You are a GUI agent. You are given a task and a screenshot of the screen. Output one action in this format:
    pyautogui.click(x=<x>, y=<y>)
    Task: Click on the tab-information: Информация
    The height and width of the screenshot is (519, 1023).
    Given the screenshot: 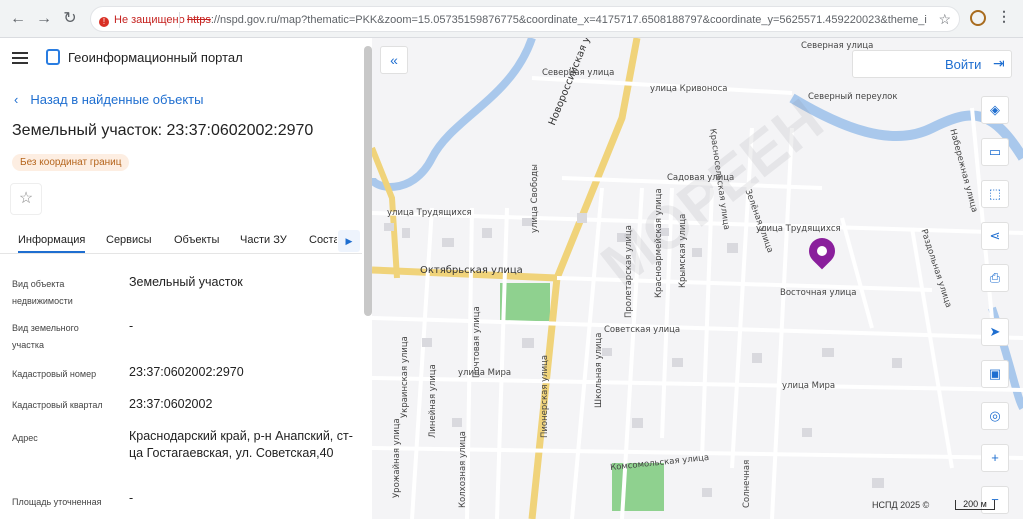 What is the action you would take?
    pyautogui.click(x=52, y=243)
    